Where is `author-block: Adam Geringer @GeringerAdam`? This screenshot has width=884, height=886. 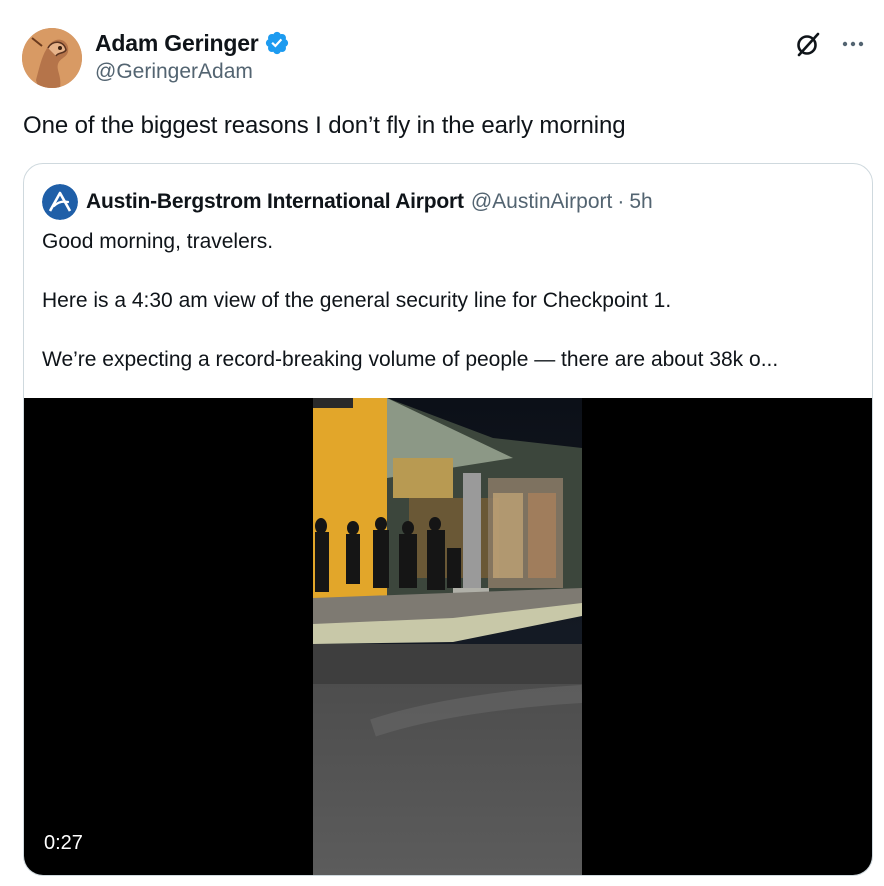 author-block: Adam Geringer @GeringerAdam is located at coordinates (192, 56).